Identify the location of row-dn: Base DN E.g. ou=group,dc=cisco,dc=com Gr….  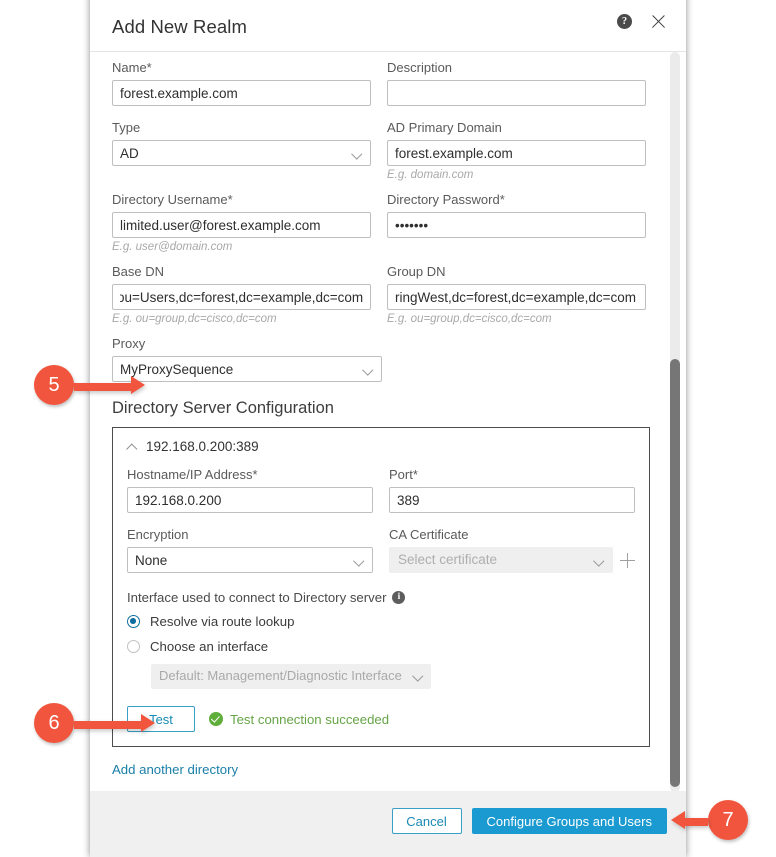
(379, 295).